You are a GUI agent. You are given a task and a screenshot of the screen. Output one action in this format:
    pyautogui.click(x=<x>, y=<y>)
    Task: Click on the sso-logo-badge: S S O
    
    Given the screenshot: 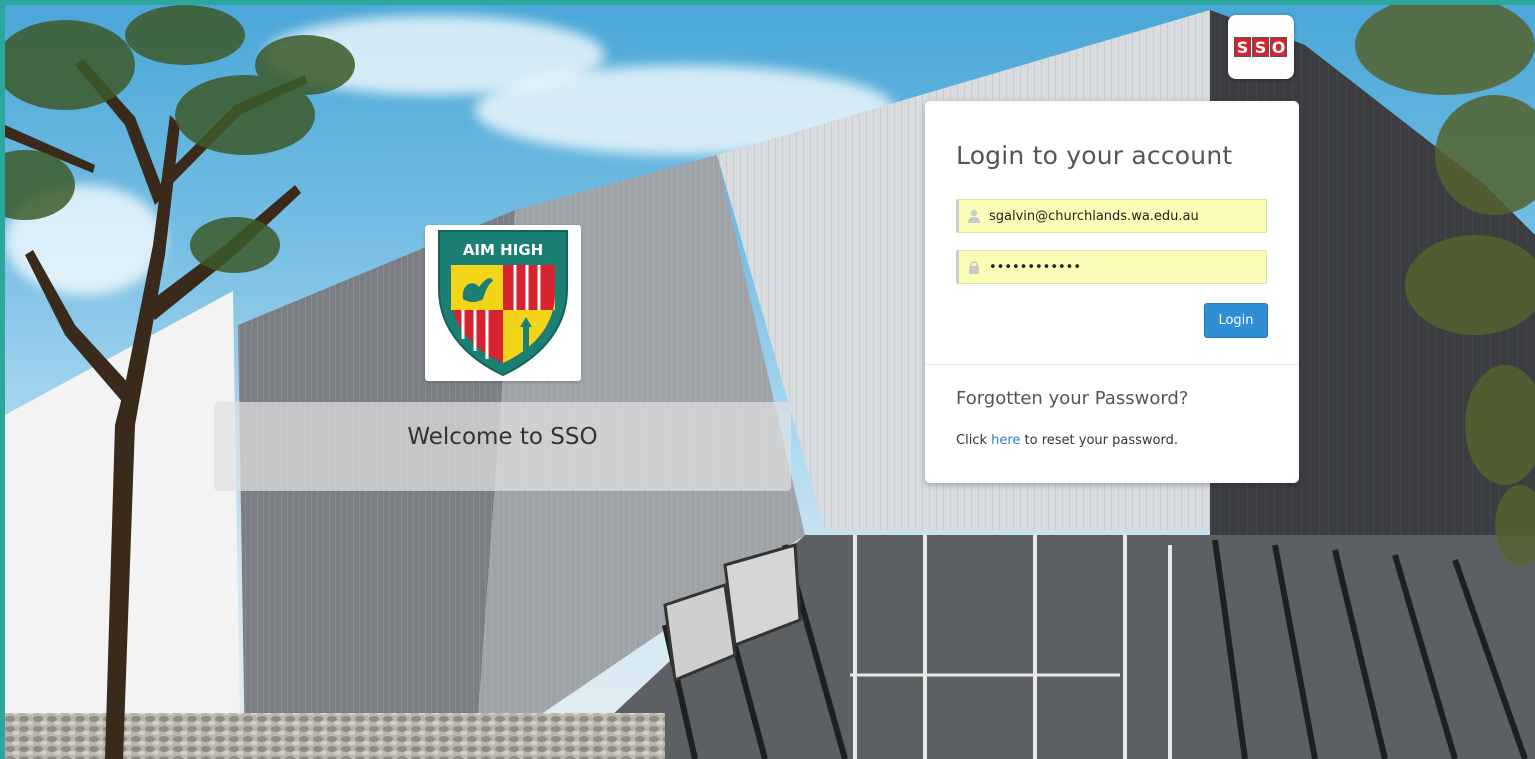 What is the action you would take?
    pyautogui.click(x=1261, y=47)
    